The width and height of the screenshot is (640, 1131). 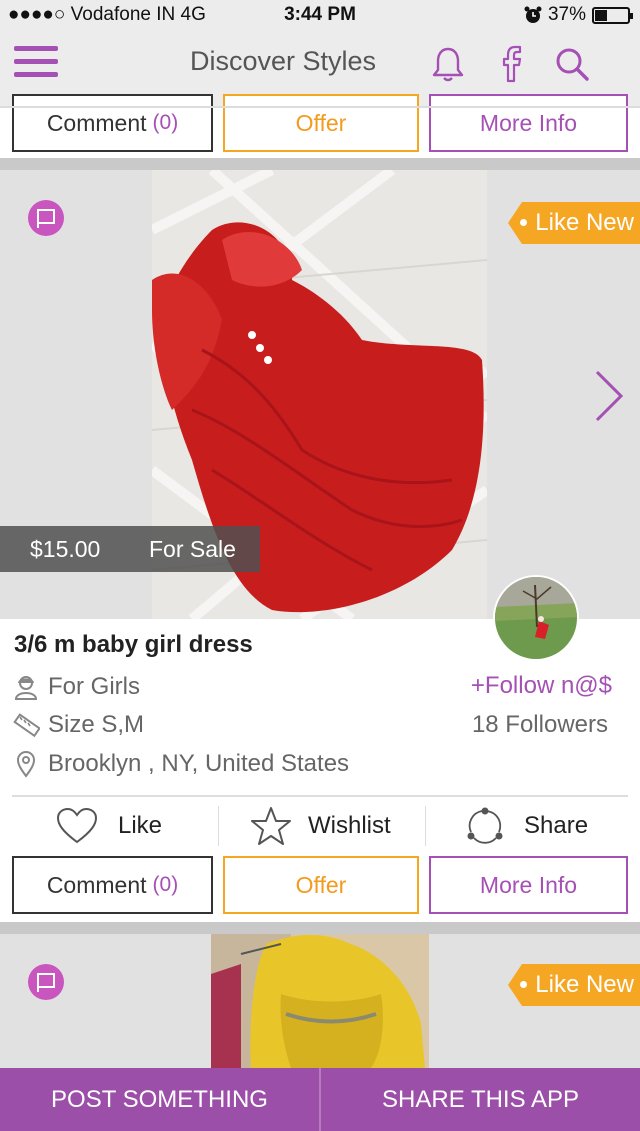 I want to click on category-row: For Girls, so click(x=76, y=687).